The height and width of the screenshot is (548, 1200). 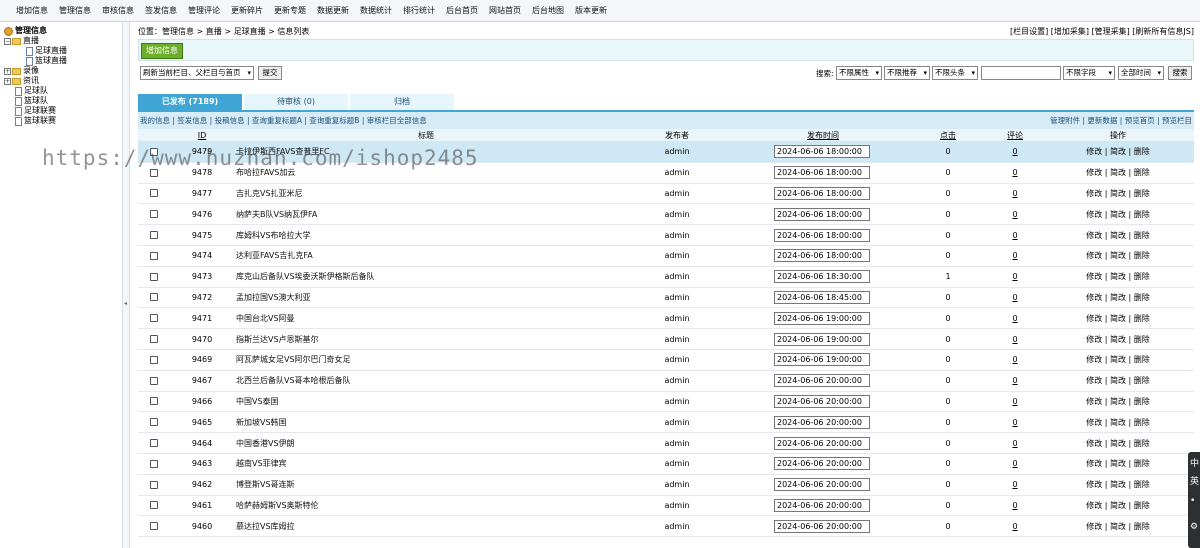 What do you see at coordinates (270, 73) in the screenshot?
I see `submit-button: 提交` at bounding box center [270, 73].